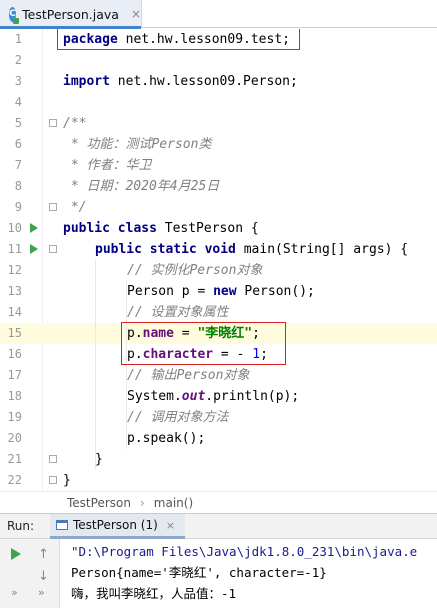 This screenshot has height=608, width=437. What do you see at coordinates (161, 228) in the screenshot?
I see `code-class-decl: public class TestPerson {` at bounding box center [161, 228].